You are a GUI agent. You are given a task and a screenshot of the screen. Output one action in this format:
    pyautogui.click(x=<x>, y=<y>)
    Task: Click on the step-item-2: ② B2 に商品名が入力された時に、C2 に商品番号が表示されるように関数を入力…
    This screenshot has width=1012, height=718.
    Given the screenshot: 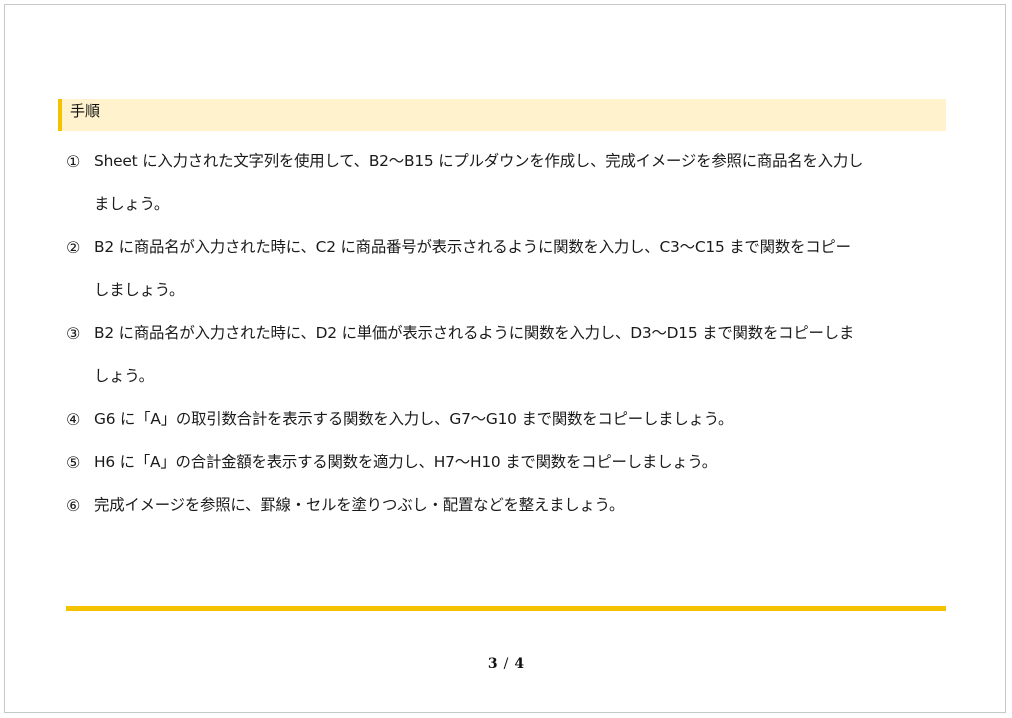 What is the action you would take?
    pyautogui.click(x=508, y=269)
    